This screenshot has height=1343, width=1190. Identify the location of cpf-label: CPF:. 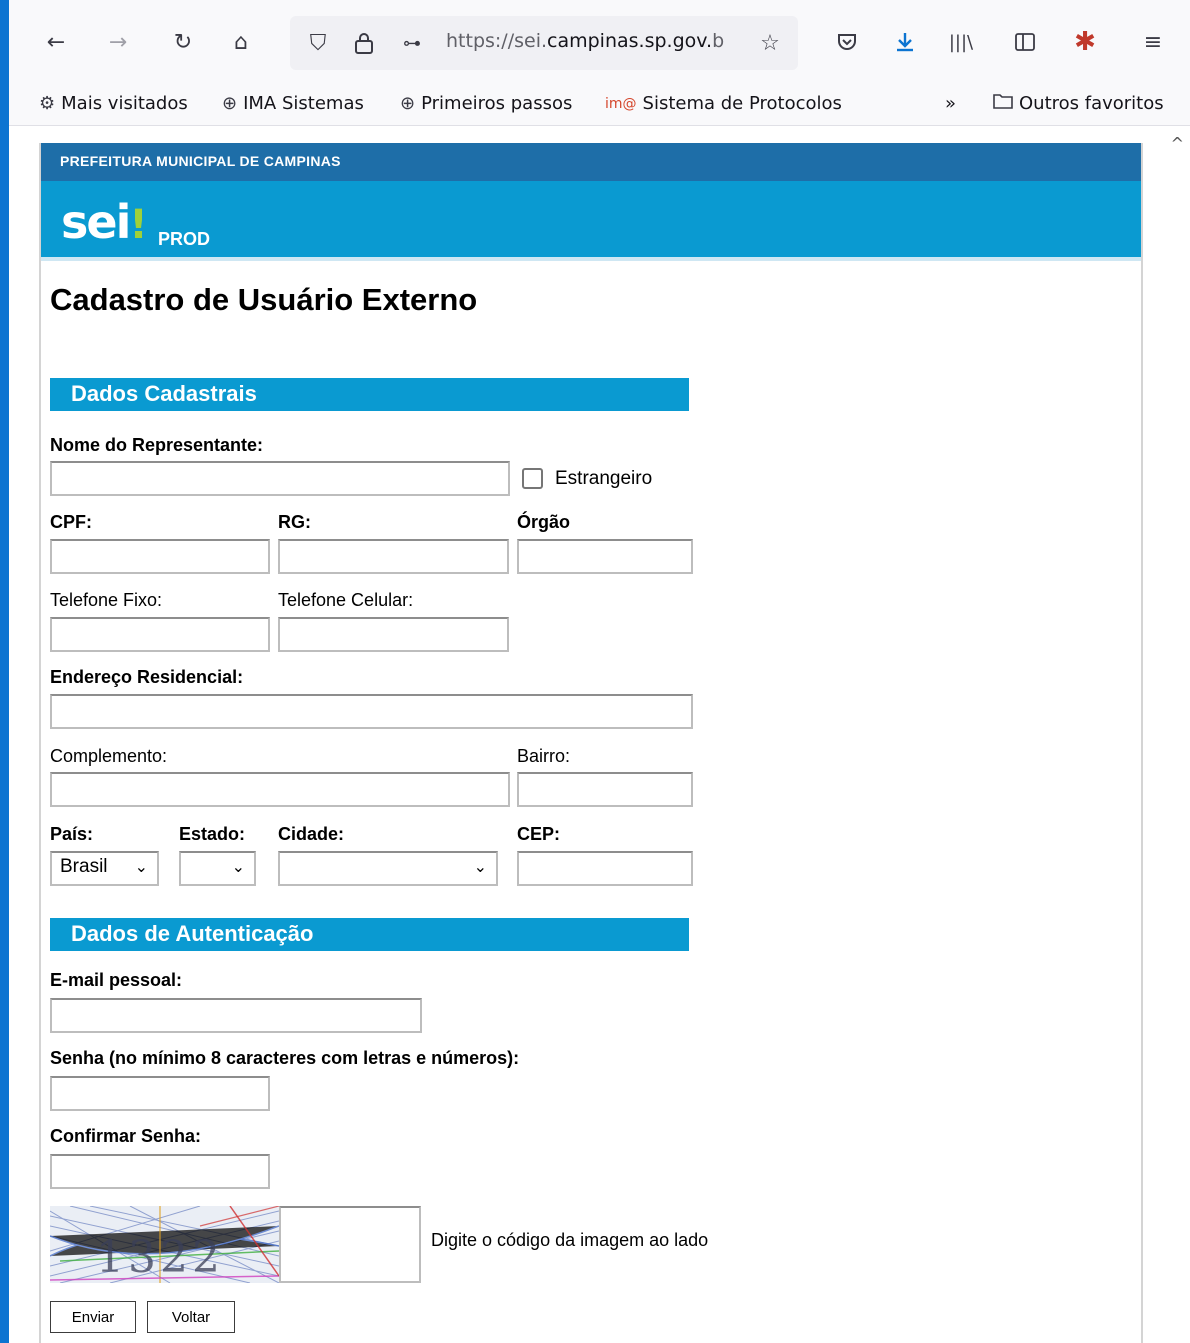
(71, 522).